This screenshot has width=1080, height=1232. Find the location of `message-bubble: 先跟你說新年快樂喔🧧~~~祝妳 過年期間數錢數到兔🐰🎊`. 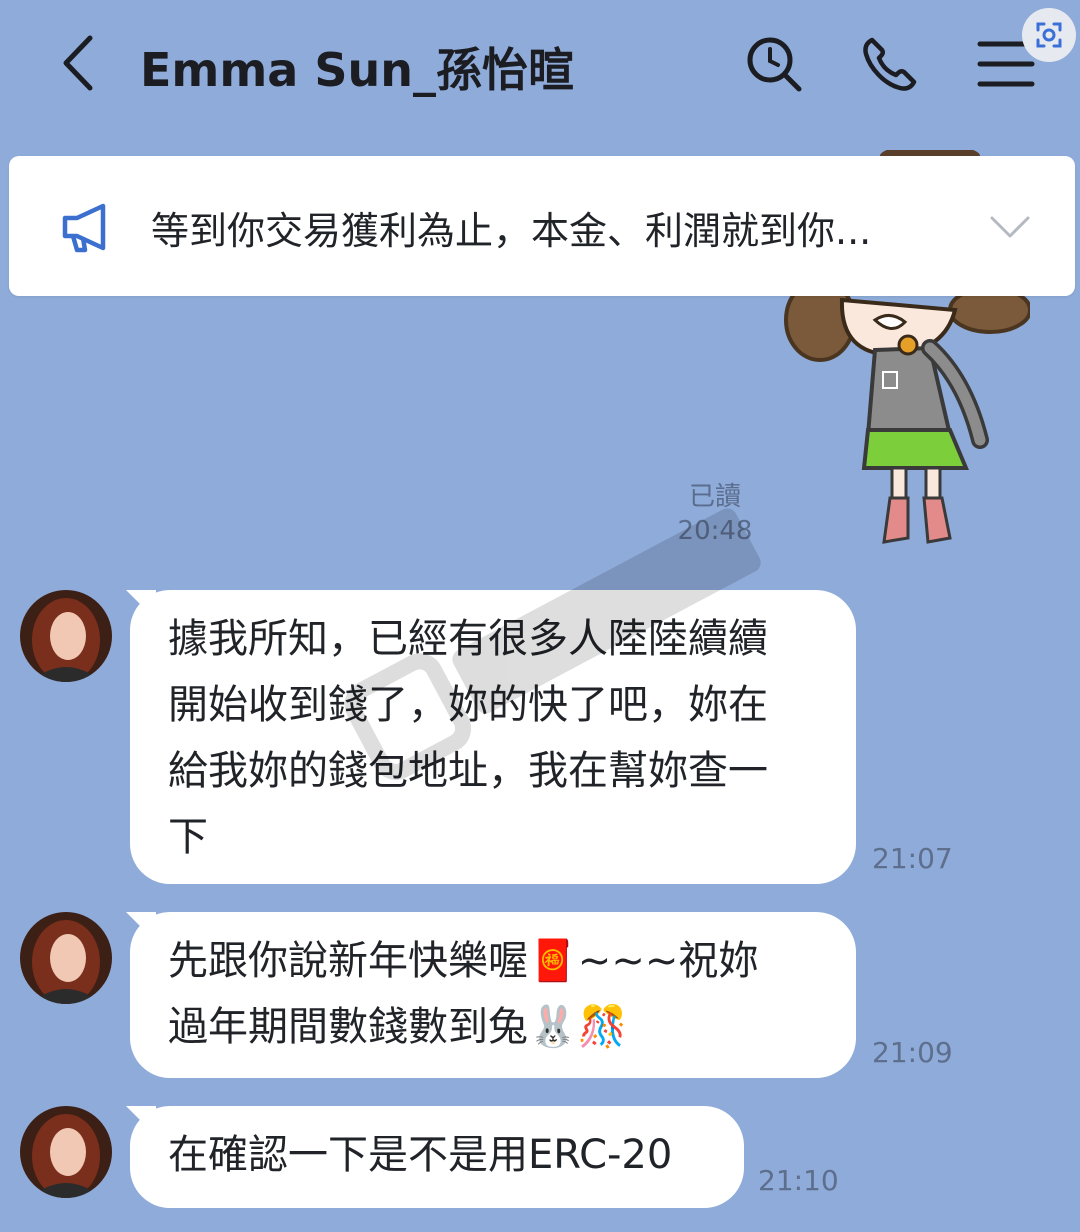

message-bubble: 先跟你說新年快樂喔🧧~~~祝妳 過年期間數錢數到兔🐰🎊 is located at coordinates (493, 995).